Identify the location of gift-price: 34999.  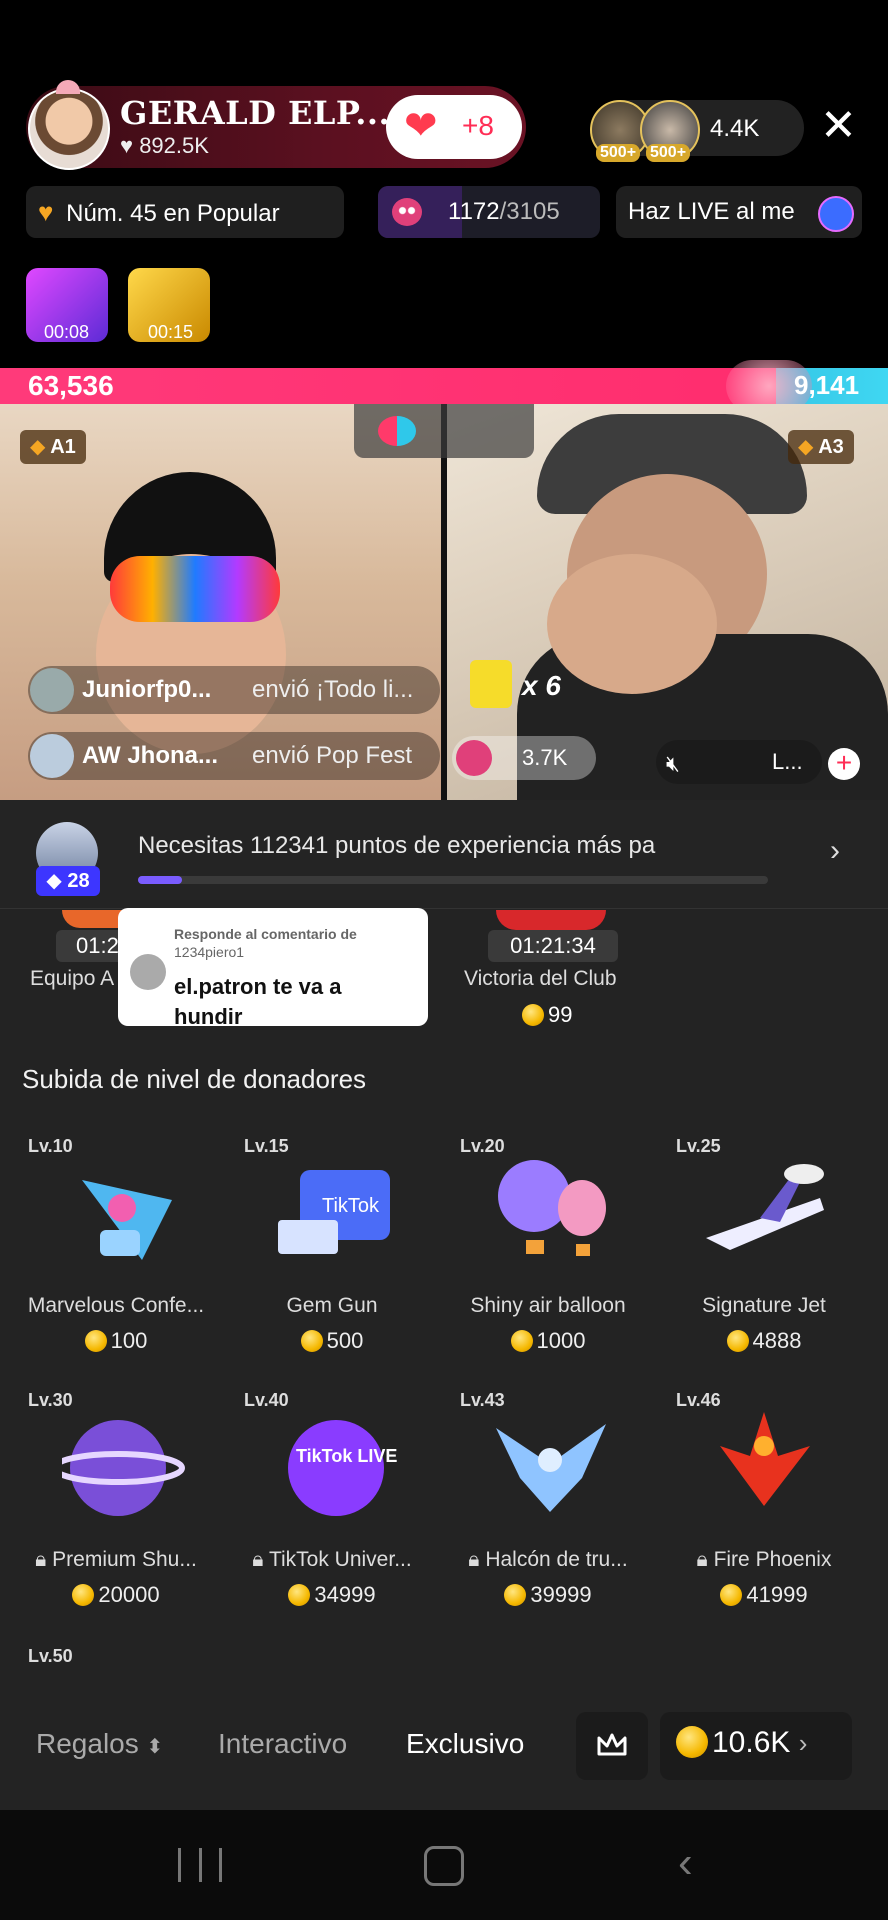
(332, 1595).